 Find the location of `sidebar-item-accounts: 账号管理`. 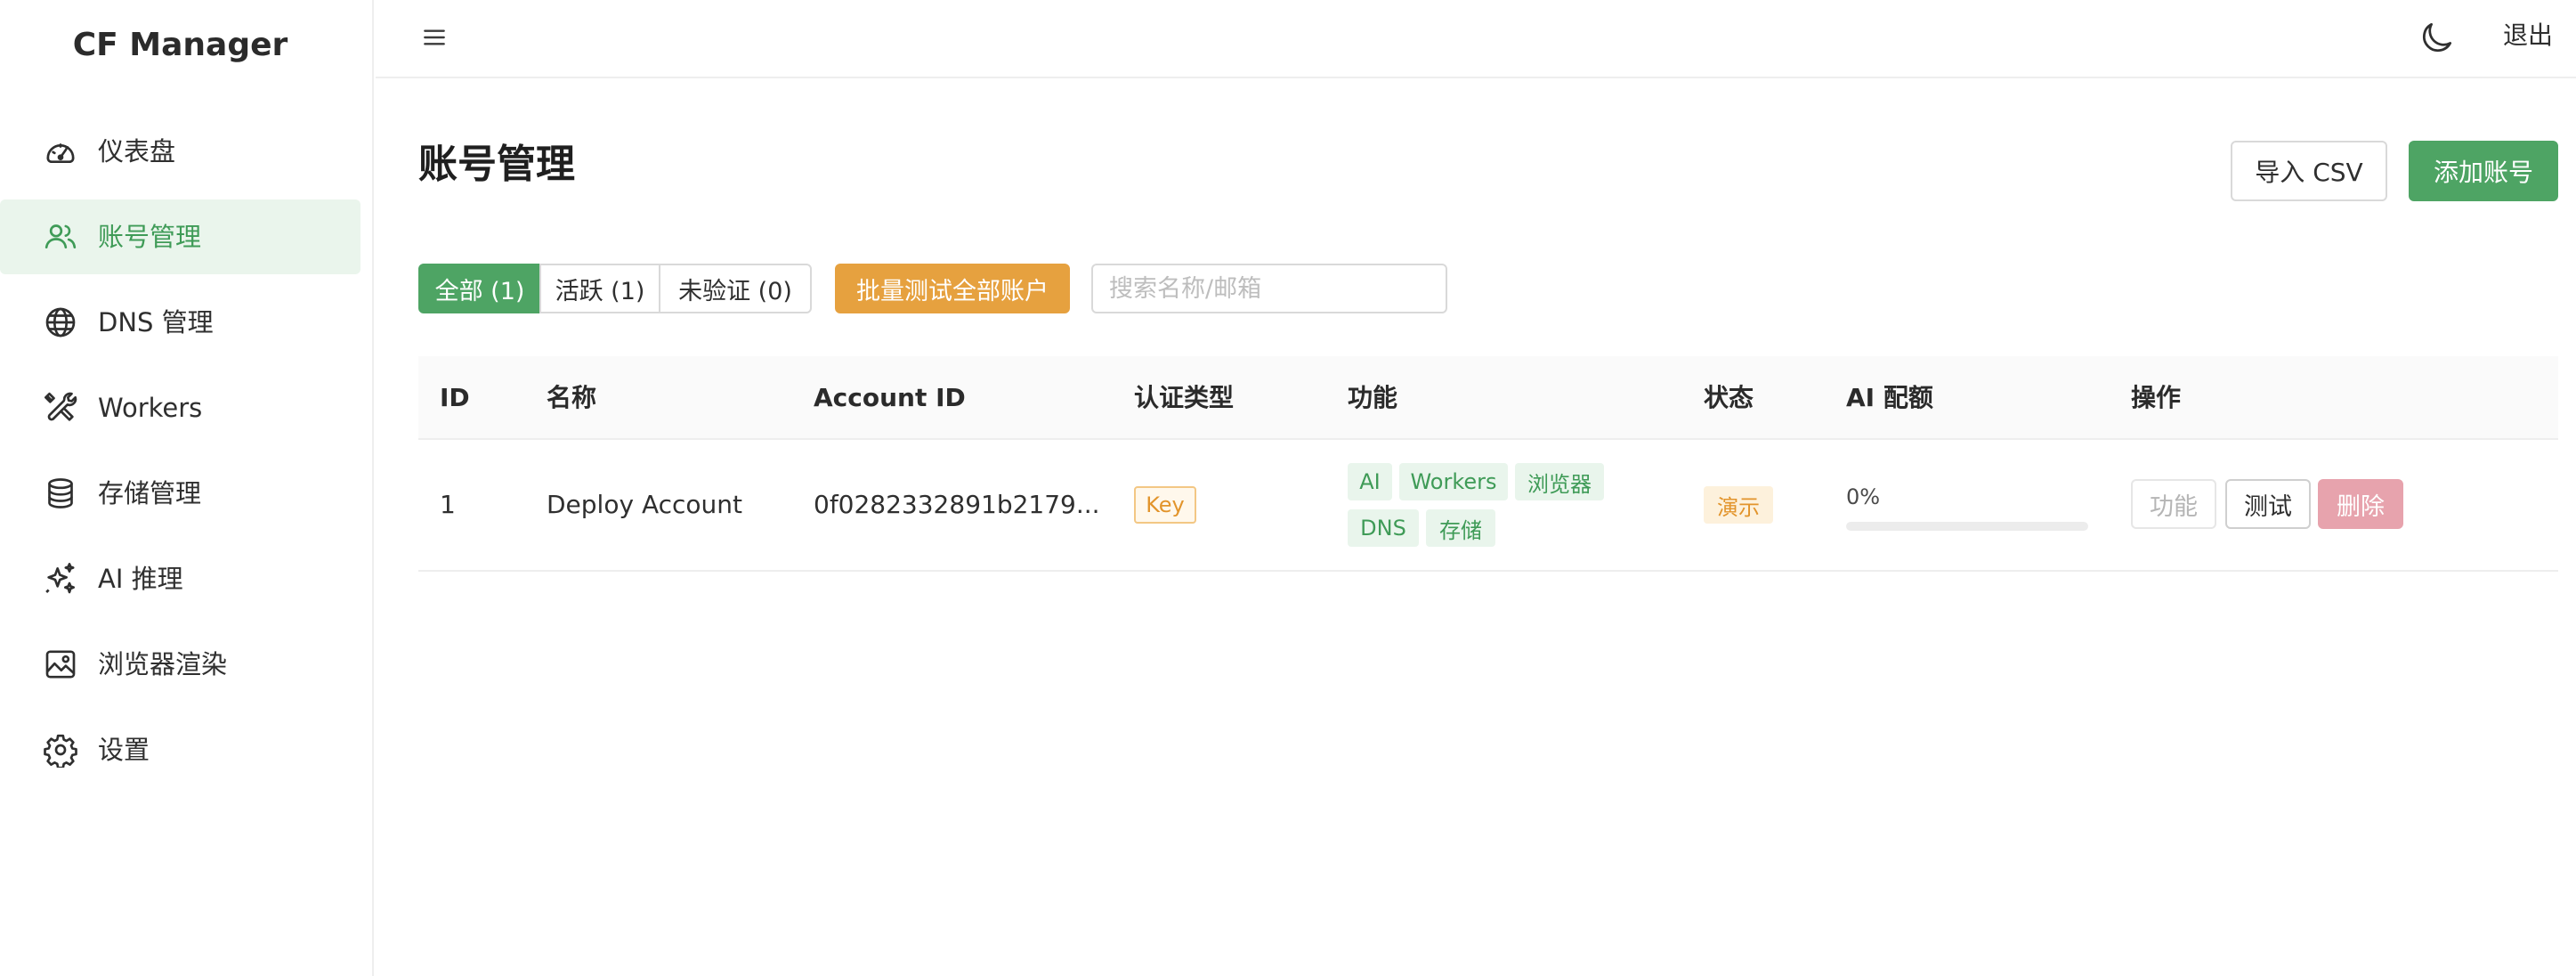

sidebar-item-accounts: 账号管理 is located at coordinates (180, 236).